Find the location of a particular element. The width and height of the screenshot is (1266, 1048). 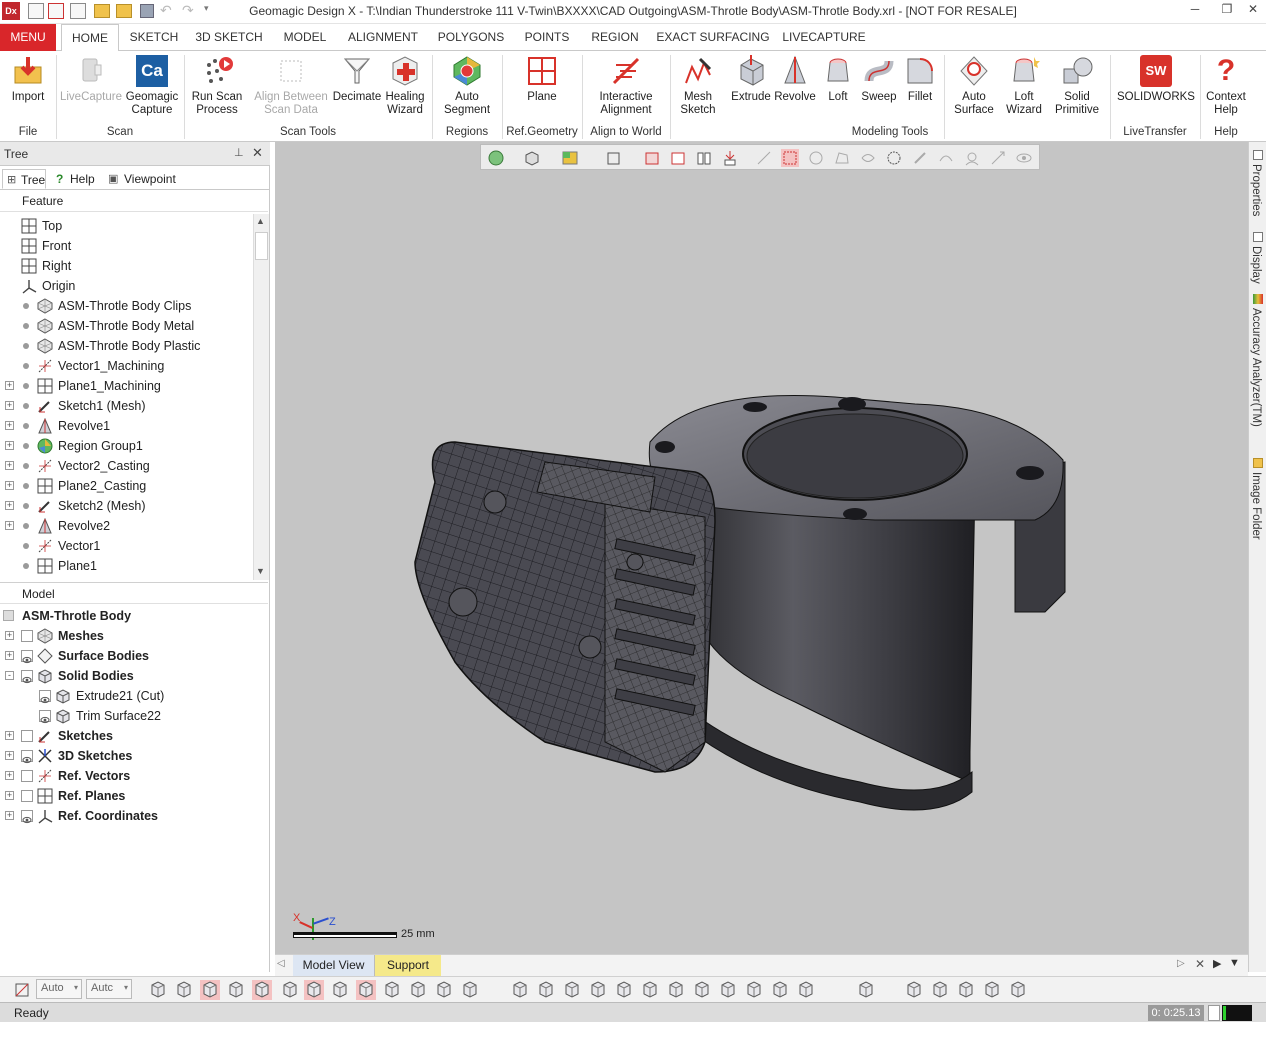

feature-item: + Region Group1 is located at coordinates (126, 446).